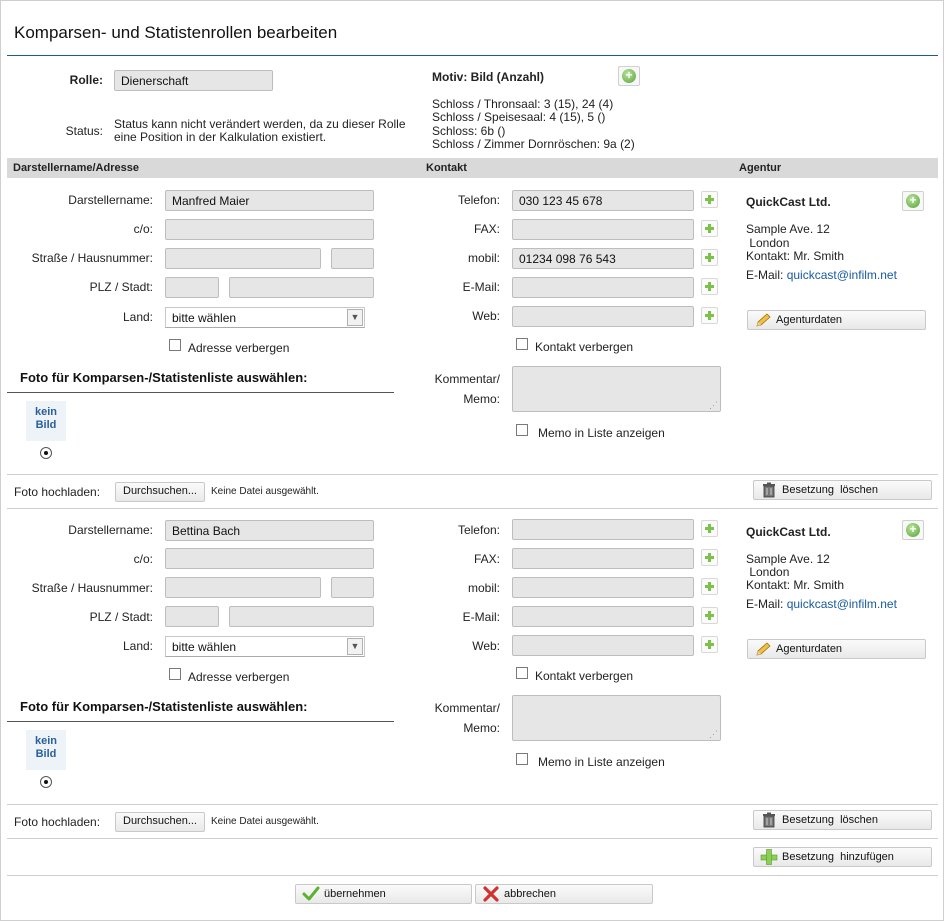 The image size is (944, 921). Describe the element at coordinates (121, 287) in the screenshot. I see `zip-city-label: PLZ / Stadt:` at that location.